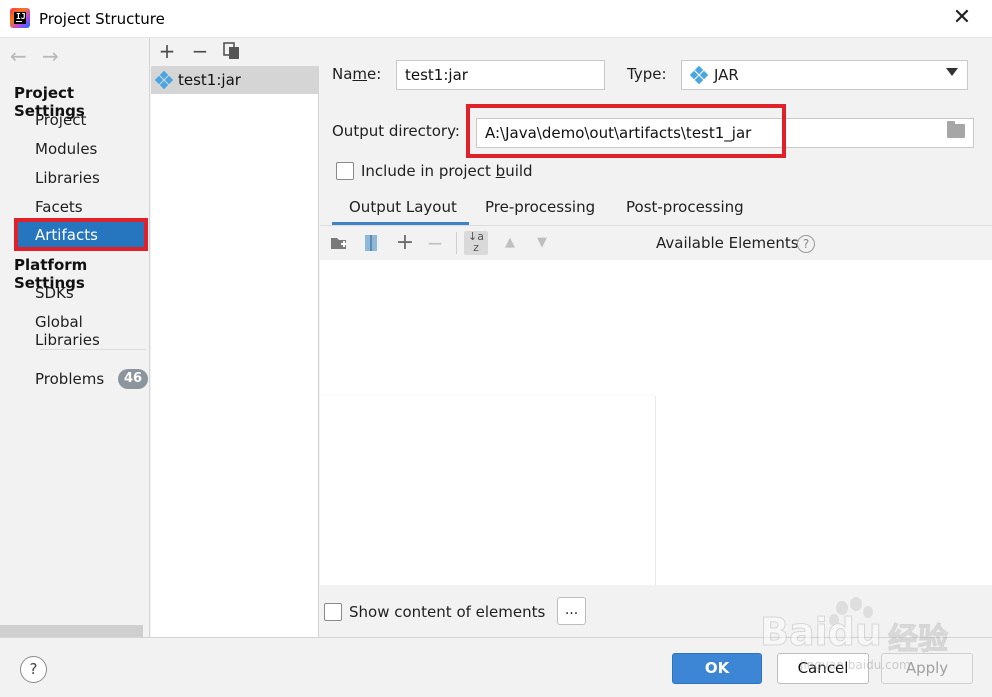 This screenshot has height=697, width=992. I want to click on nav-item-project: Project, so click(60, 120).